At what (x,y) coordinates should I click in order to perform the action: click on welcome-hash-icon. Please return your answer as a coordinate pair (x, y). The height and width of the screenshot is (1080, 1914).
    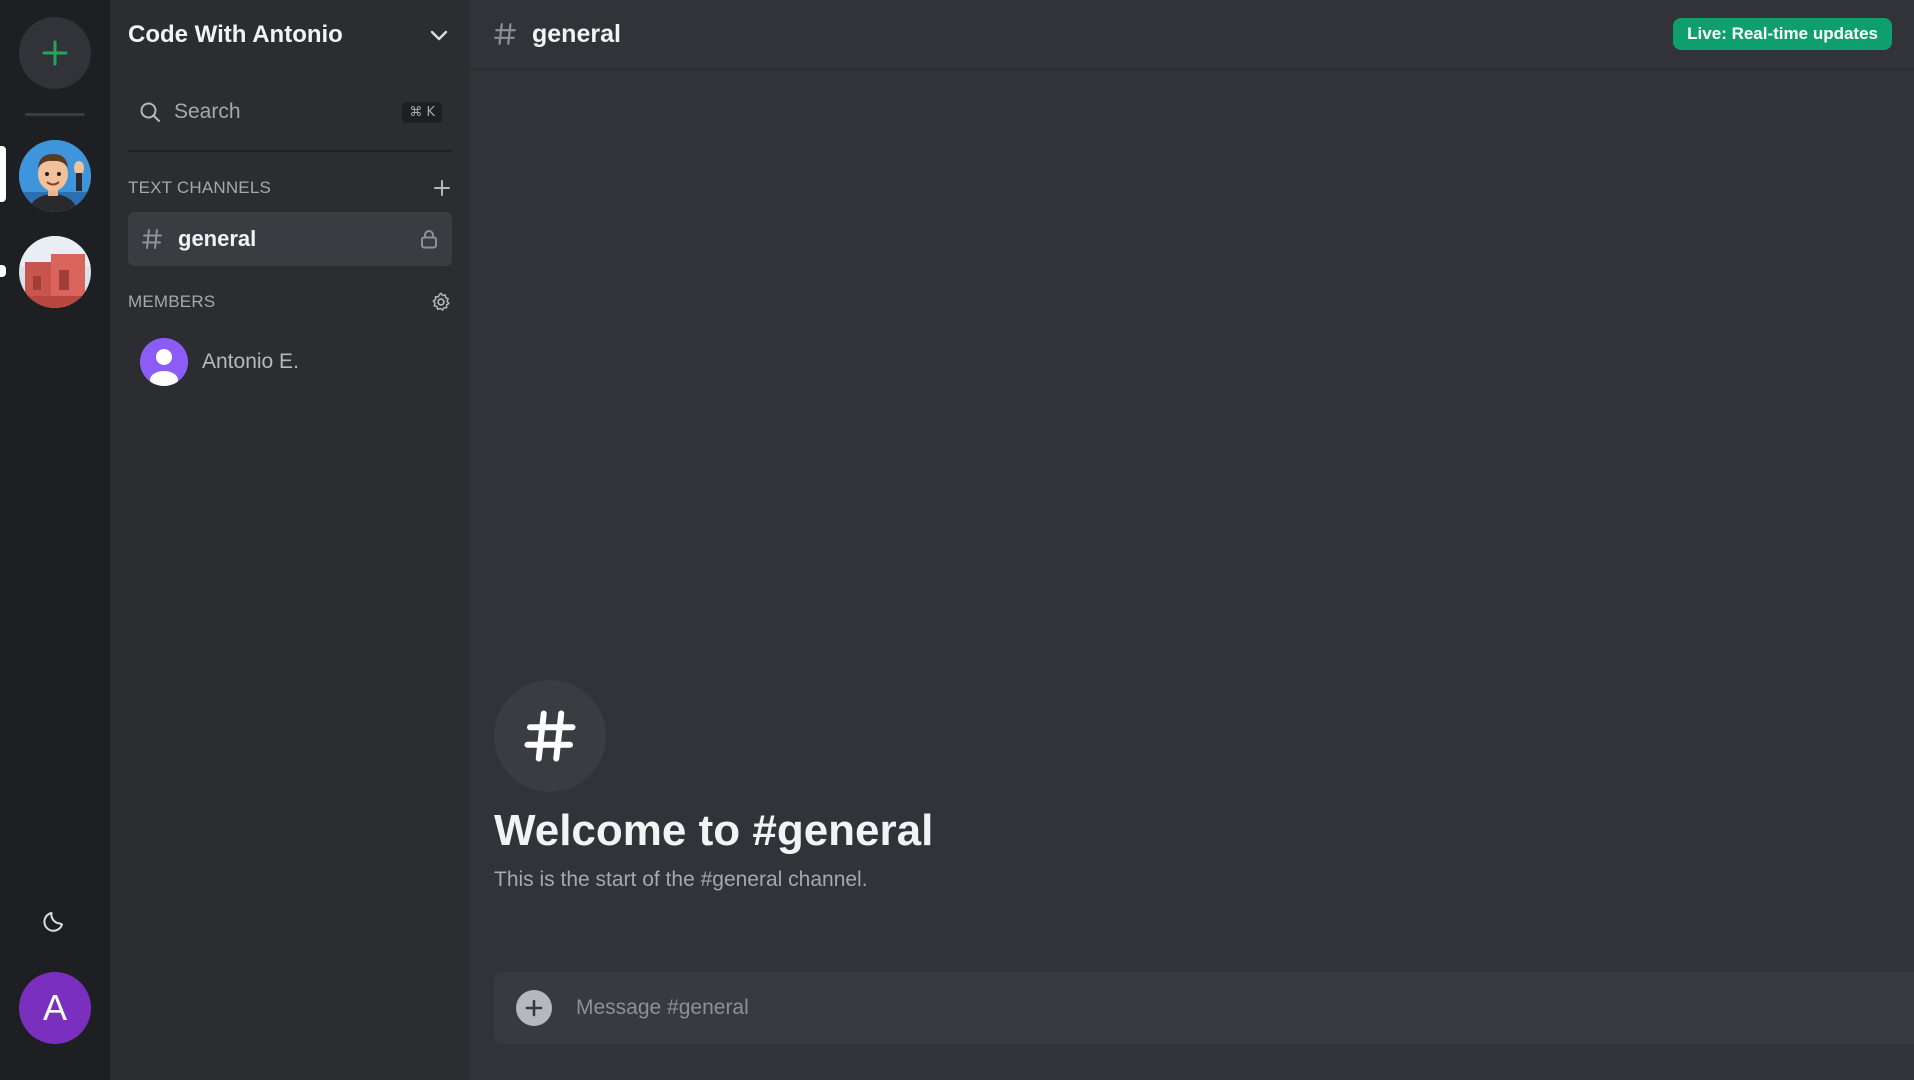
    Looking at the image, I should click on (550, 736).